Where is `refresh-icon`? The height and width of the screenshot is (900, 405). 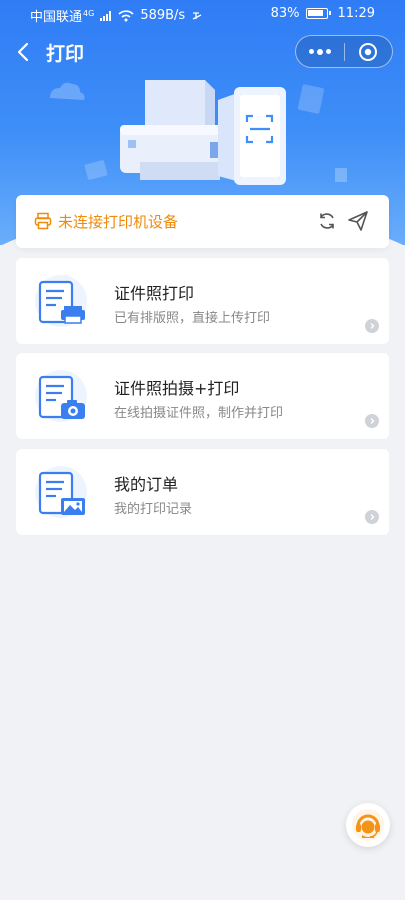
refresh-icon is located at coordinates (327, 221).